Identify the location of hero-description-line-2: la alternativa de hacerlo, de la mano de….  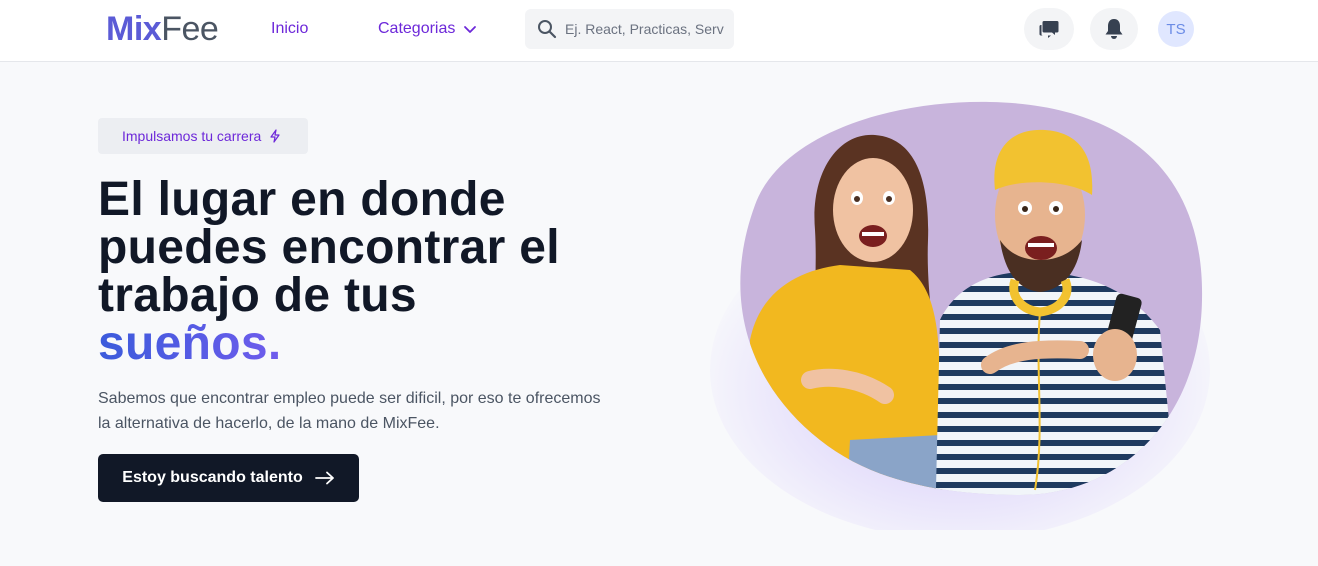
(269, 423).